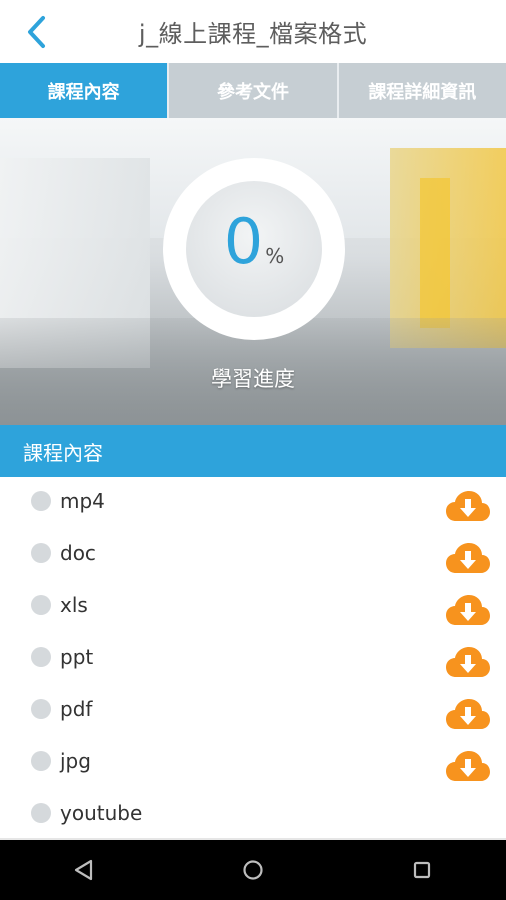 The image size is (506, 900). I want to click on tab-course-details: 課程詳細資訊, so click(422, 90).